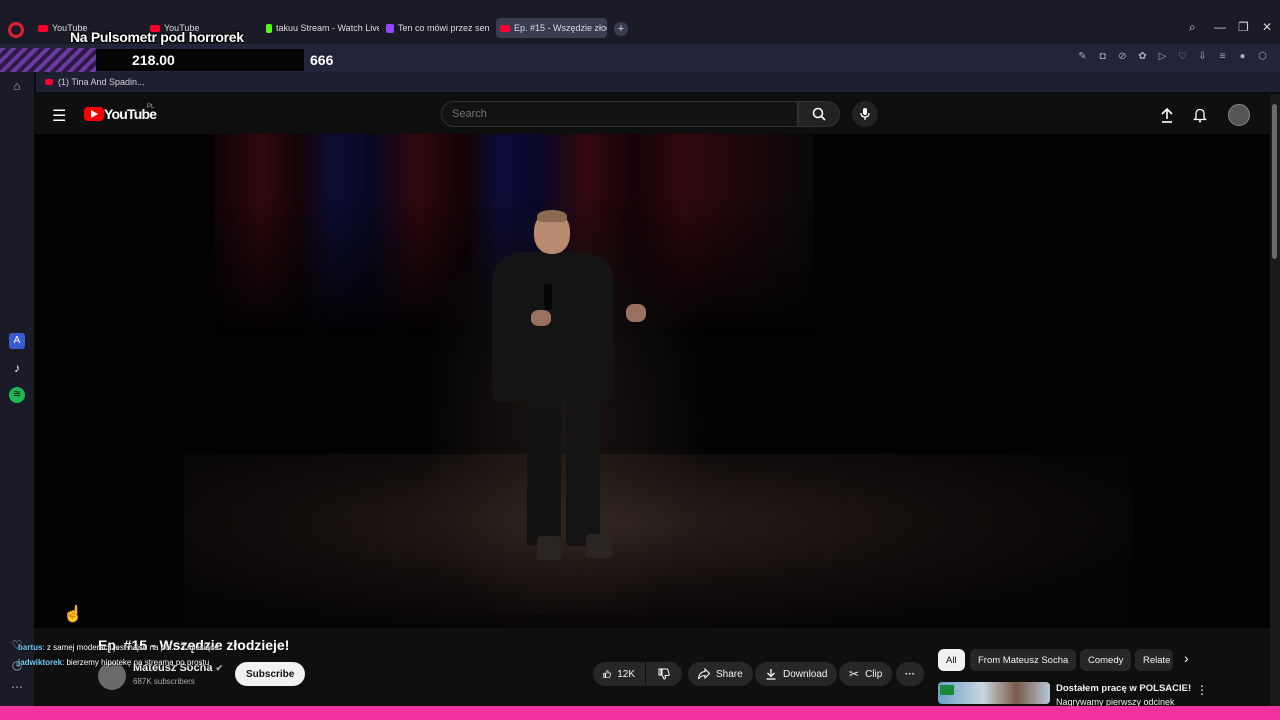 The width and height of the screenshot is (1280, 720). Describe the element at coordinates (1274, 181) in the screenshot. I see `scrollbar-thumb` at that location.